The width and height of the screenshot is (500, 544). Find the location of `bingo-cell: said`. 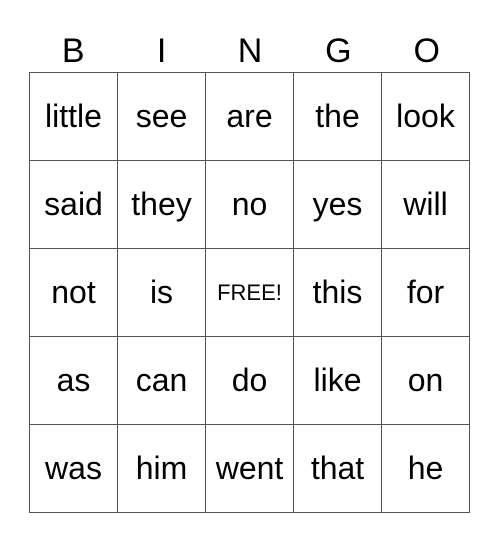

bingo-cell: said is located at coordinates (73, 204).